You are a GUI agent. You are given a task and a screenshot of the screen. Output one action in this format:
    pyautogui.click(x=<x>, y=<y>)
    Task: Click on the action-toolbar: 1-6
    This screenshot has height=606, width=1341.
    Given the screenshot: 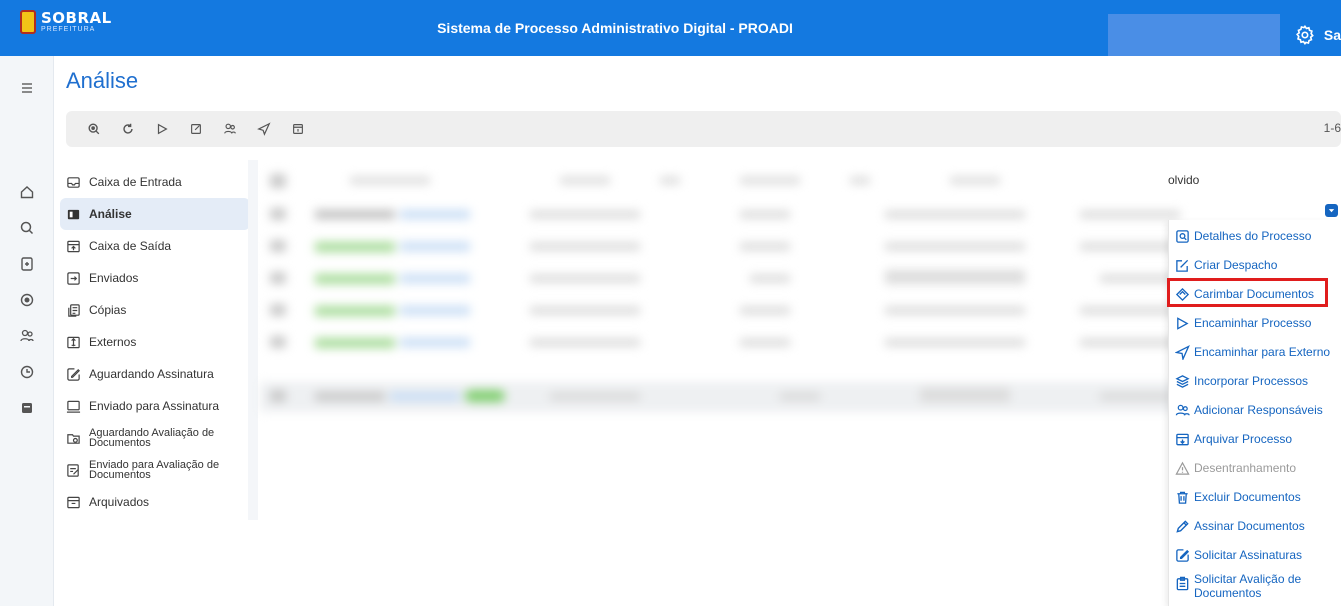 What is the action you would take?
    pyautogui.click(x=703, y=129)
    